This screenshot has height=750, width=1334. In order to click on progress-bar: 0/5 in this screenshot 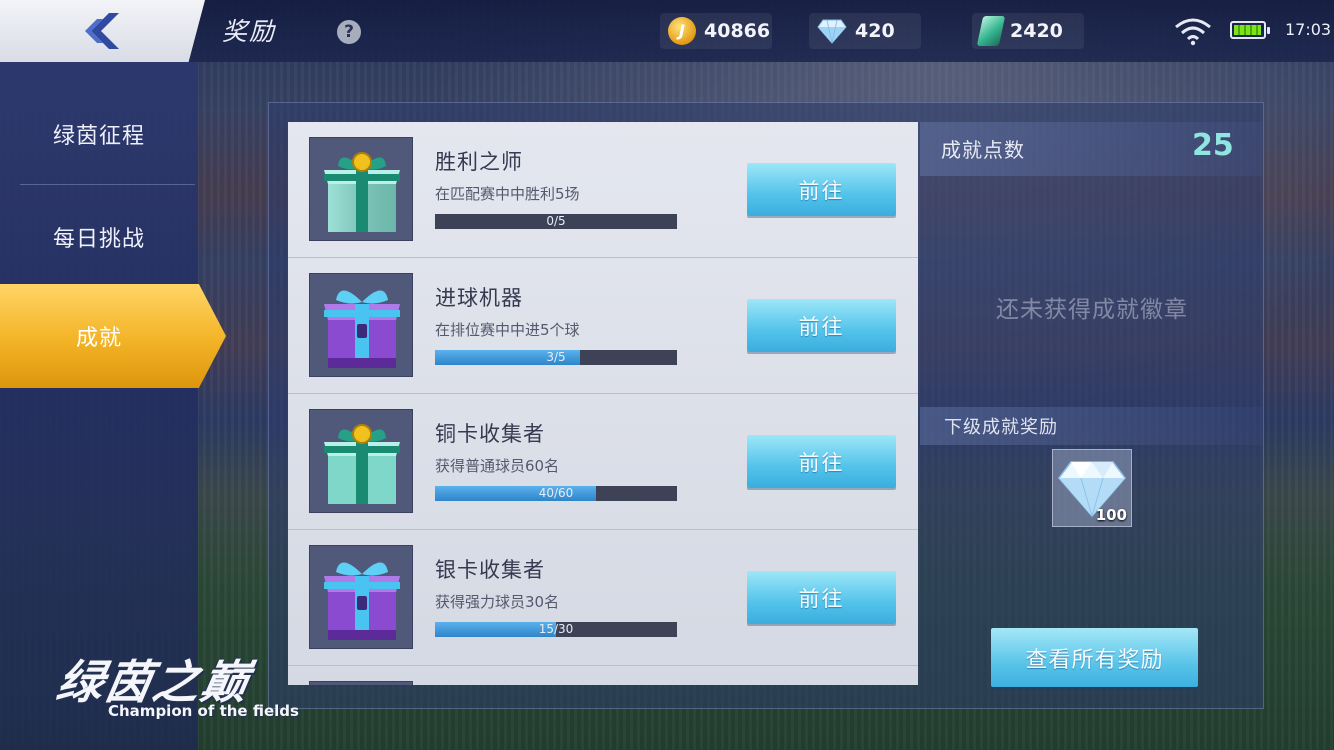, I will do `click(556, 221)`.